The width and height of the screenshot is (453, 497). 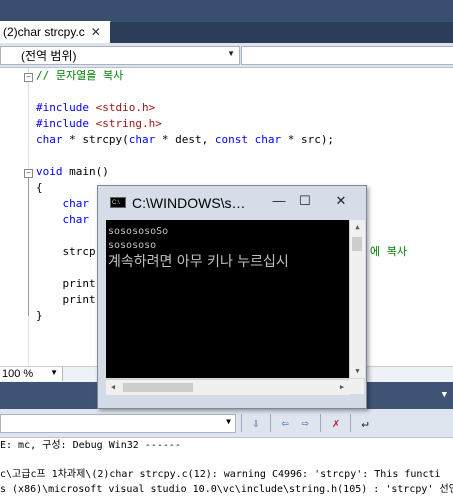 I want to click on code-line-10: char, so click(x=62, y=219).